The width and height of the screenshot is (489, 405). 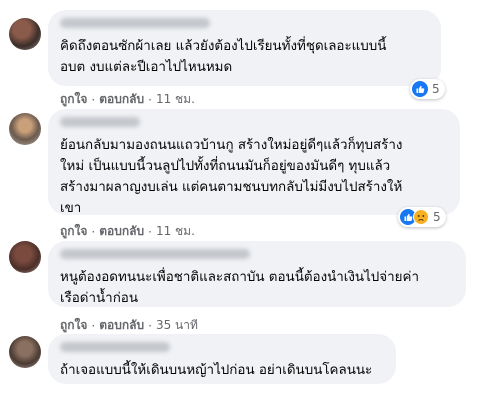 I want to click on sad-reaction-icon, so click(x=421, y=217).